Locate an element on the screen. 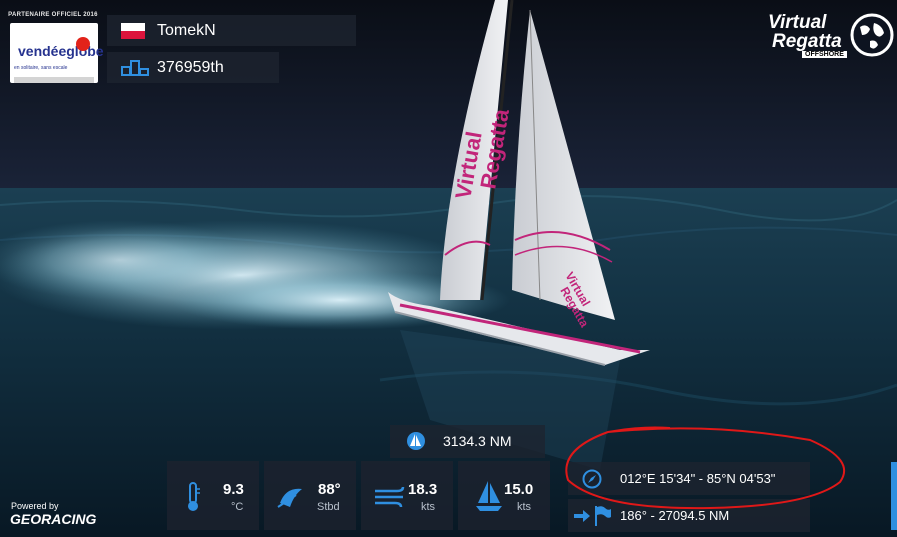  boat-speed-unit: kts is located at coordinates (524, 507).